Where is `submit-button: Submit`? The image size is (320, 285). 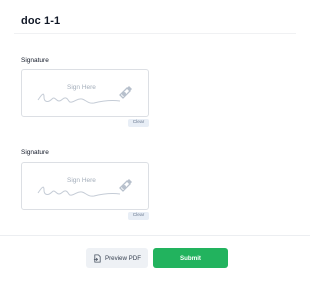 submit-button: Submit is located at coordinates (190, 258).